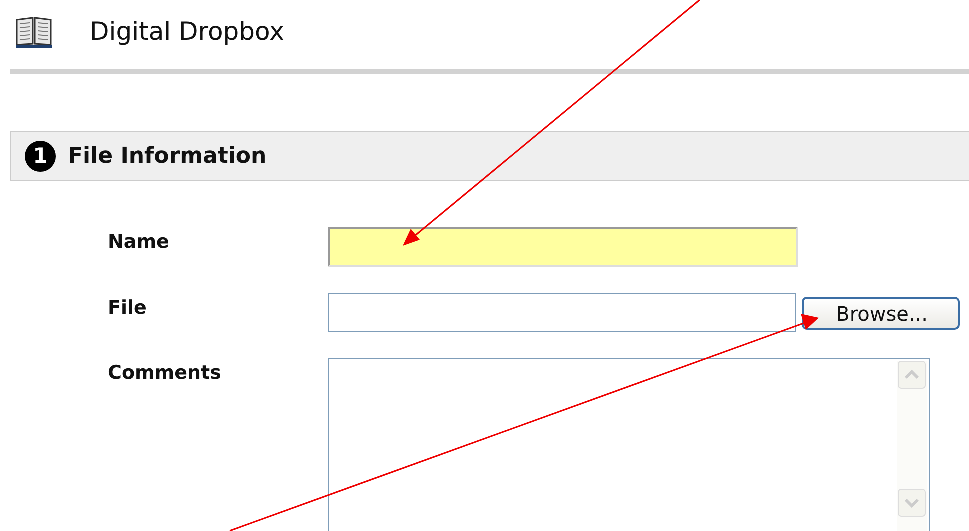  I want to click on field-label: Name, so click(139, 241).